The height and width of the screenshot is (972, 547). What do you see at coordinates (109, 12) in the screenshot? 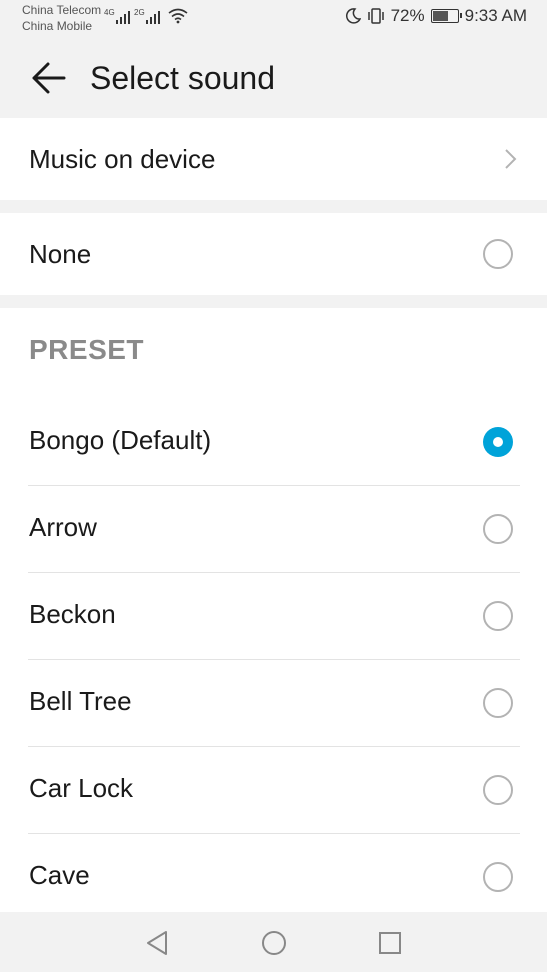
I see `network-type-1: 4G` at bounding box center [109, 12].